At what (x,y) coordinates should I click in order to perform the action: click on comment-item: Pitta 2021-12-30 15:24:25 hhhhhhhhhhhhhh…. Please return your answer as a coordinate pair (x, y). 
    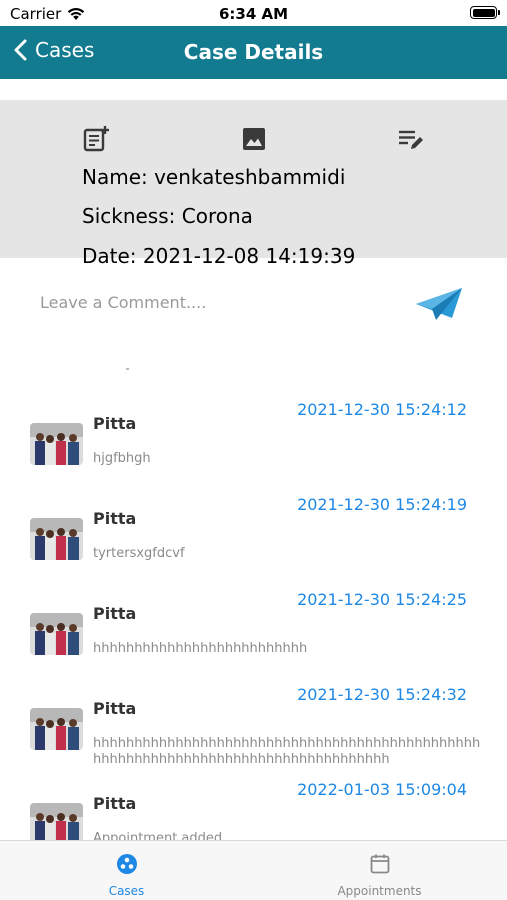
    Looking at the image, I should click on (253, 627).